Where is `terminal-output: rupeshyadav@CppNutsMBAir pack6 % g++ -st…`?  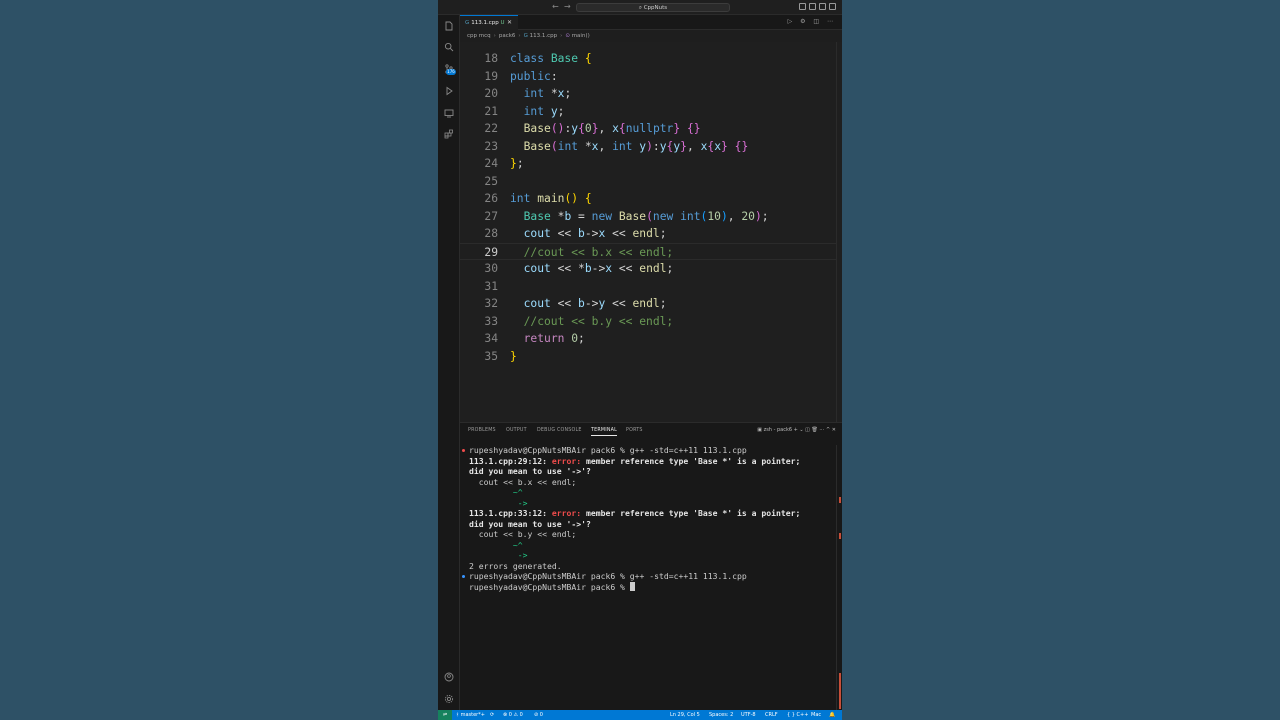
terminal-output: rupeshyadav@CppNutsMBAir pack6 % g++ -st… is located at coordinates (648, 578).